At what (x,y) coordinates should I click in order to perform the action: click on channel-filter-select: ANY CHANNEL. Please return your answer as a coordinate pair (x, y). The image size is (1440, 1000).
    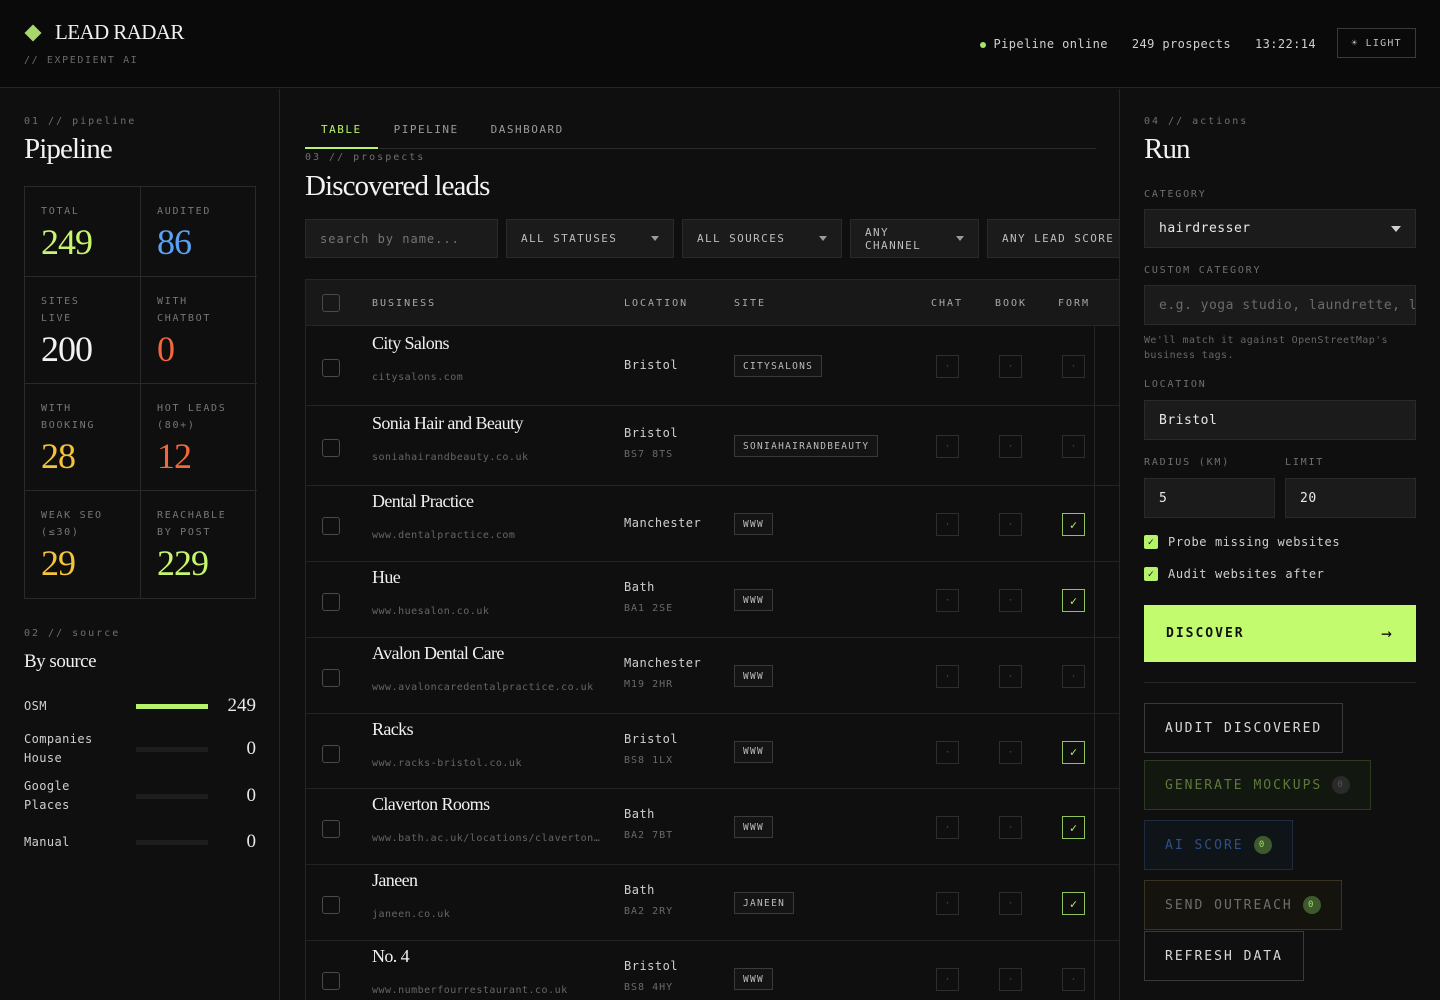
    Looking at the image, I should click on (914, 238).